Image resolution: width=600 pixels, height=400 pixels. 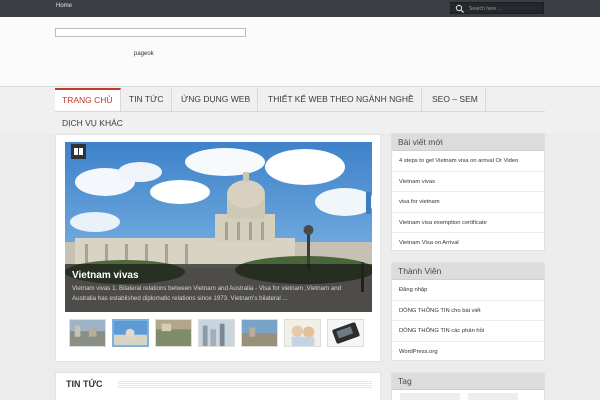 I want to click on news-section: TIN TỨC, so click(x=218, y=386).